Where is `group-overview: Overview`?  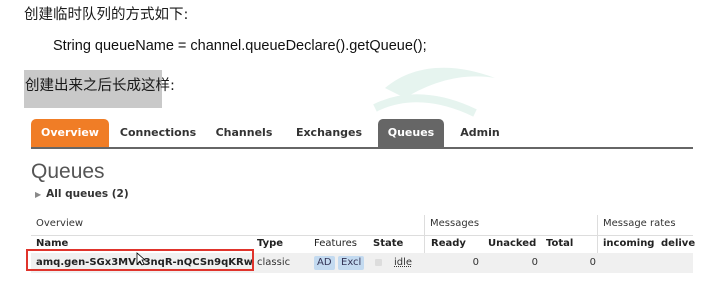 group-overview: Overview is located at coordinates (60, 223).